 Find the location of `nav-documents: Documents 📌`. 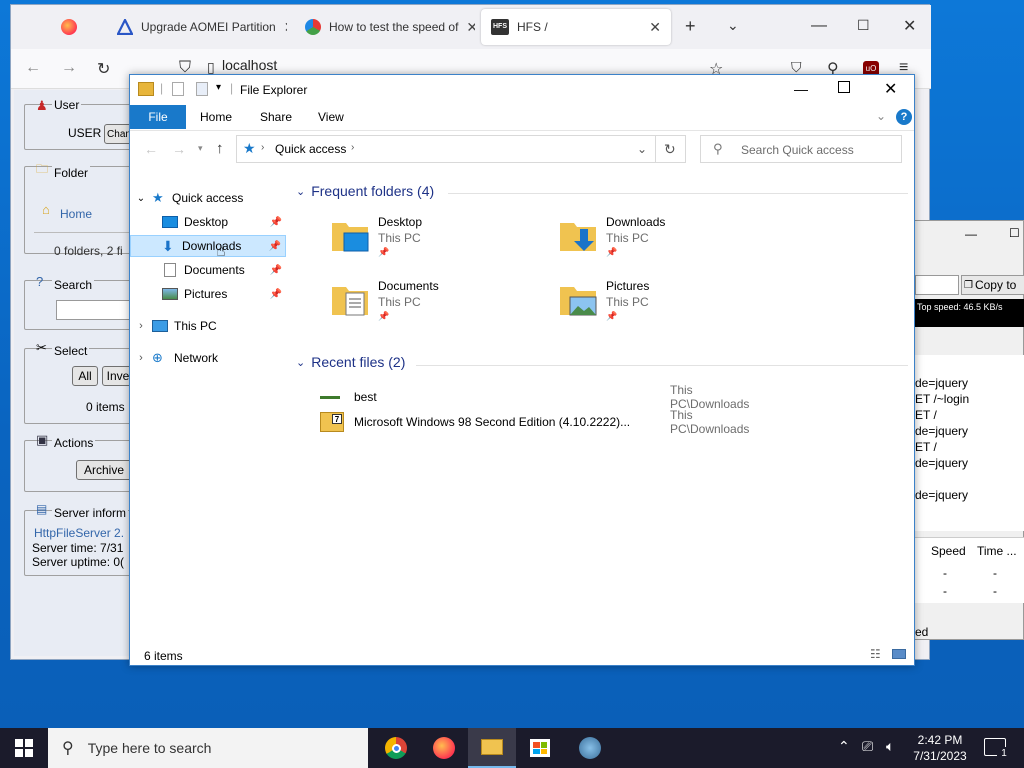

nav-documents: Documents 📌 is located at coordinates (208, 270).